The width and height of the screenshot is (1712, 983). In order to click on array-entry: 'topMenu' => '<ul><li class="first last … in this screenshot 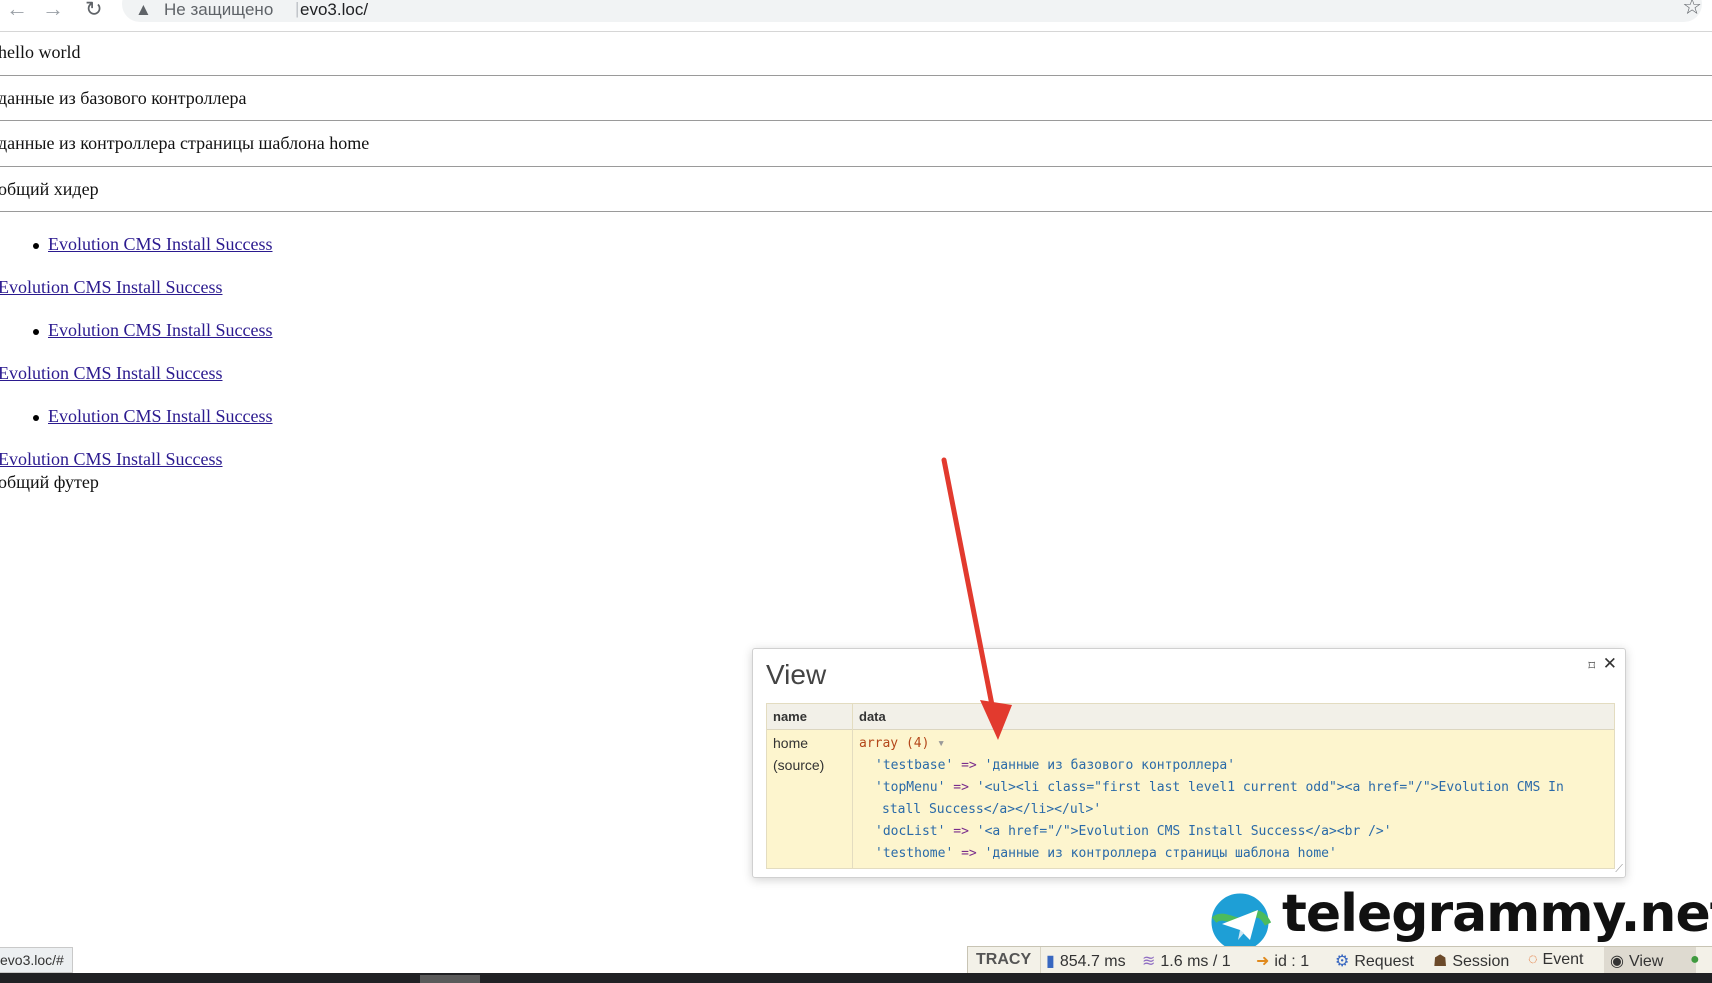, I will do `click(1219, 787)`.